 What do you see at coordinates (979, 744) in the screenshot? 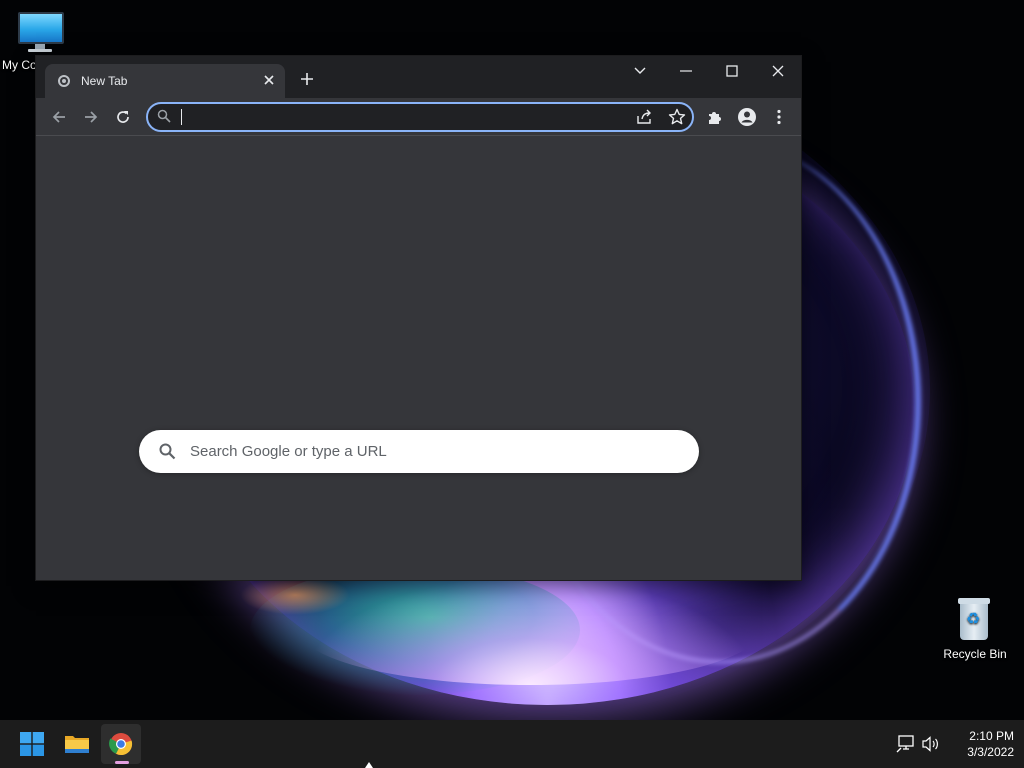
I see `system-clock: 2:10 PM 3/3/2022` at bounding box center [979, 744].